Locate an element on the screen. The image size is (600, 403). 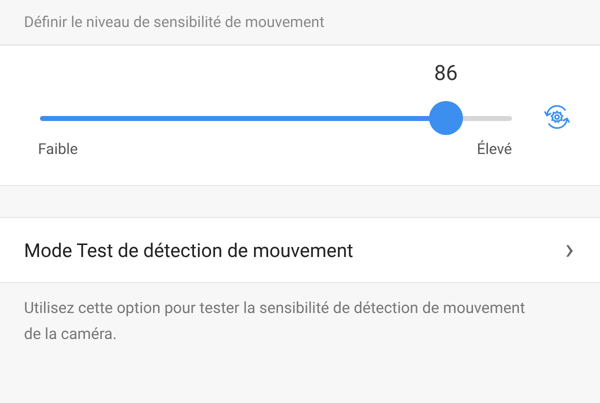
slider-thumb is located at coordinates (445, 118).